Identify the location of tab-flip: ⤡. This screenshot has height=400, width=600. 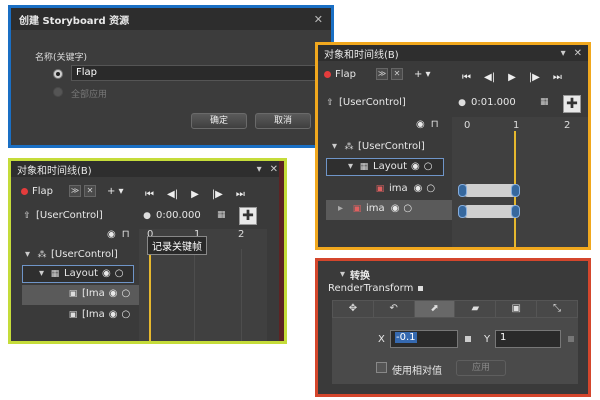
(557, 309).